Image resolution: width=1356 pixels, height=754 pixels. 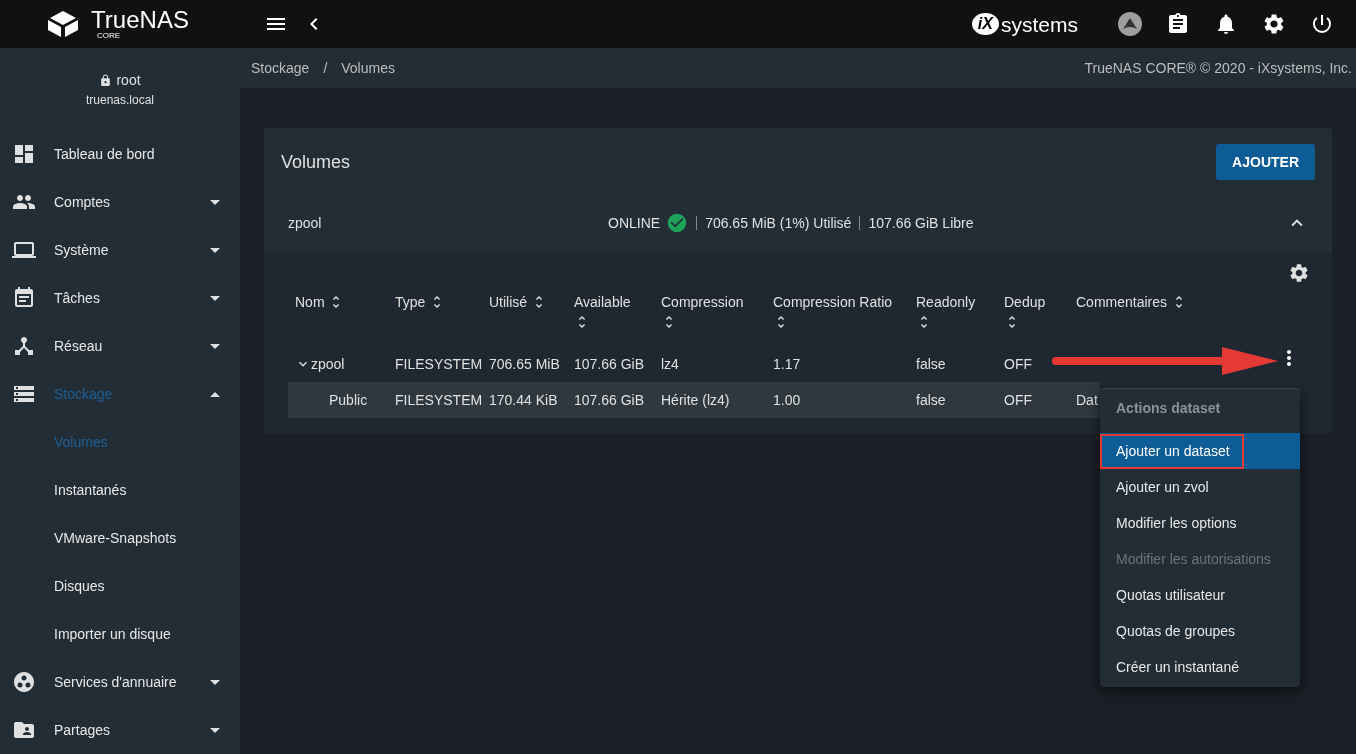 I want to click on column-header: Dedup, so click(x=1033, y=312).